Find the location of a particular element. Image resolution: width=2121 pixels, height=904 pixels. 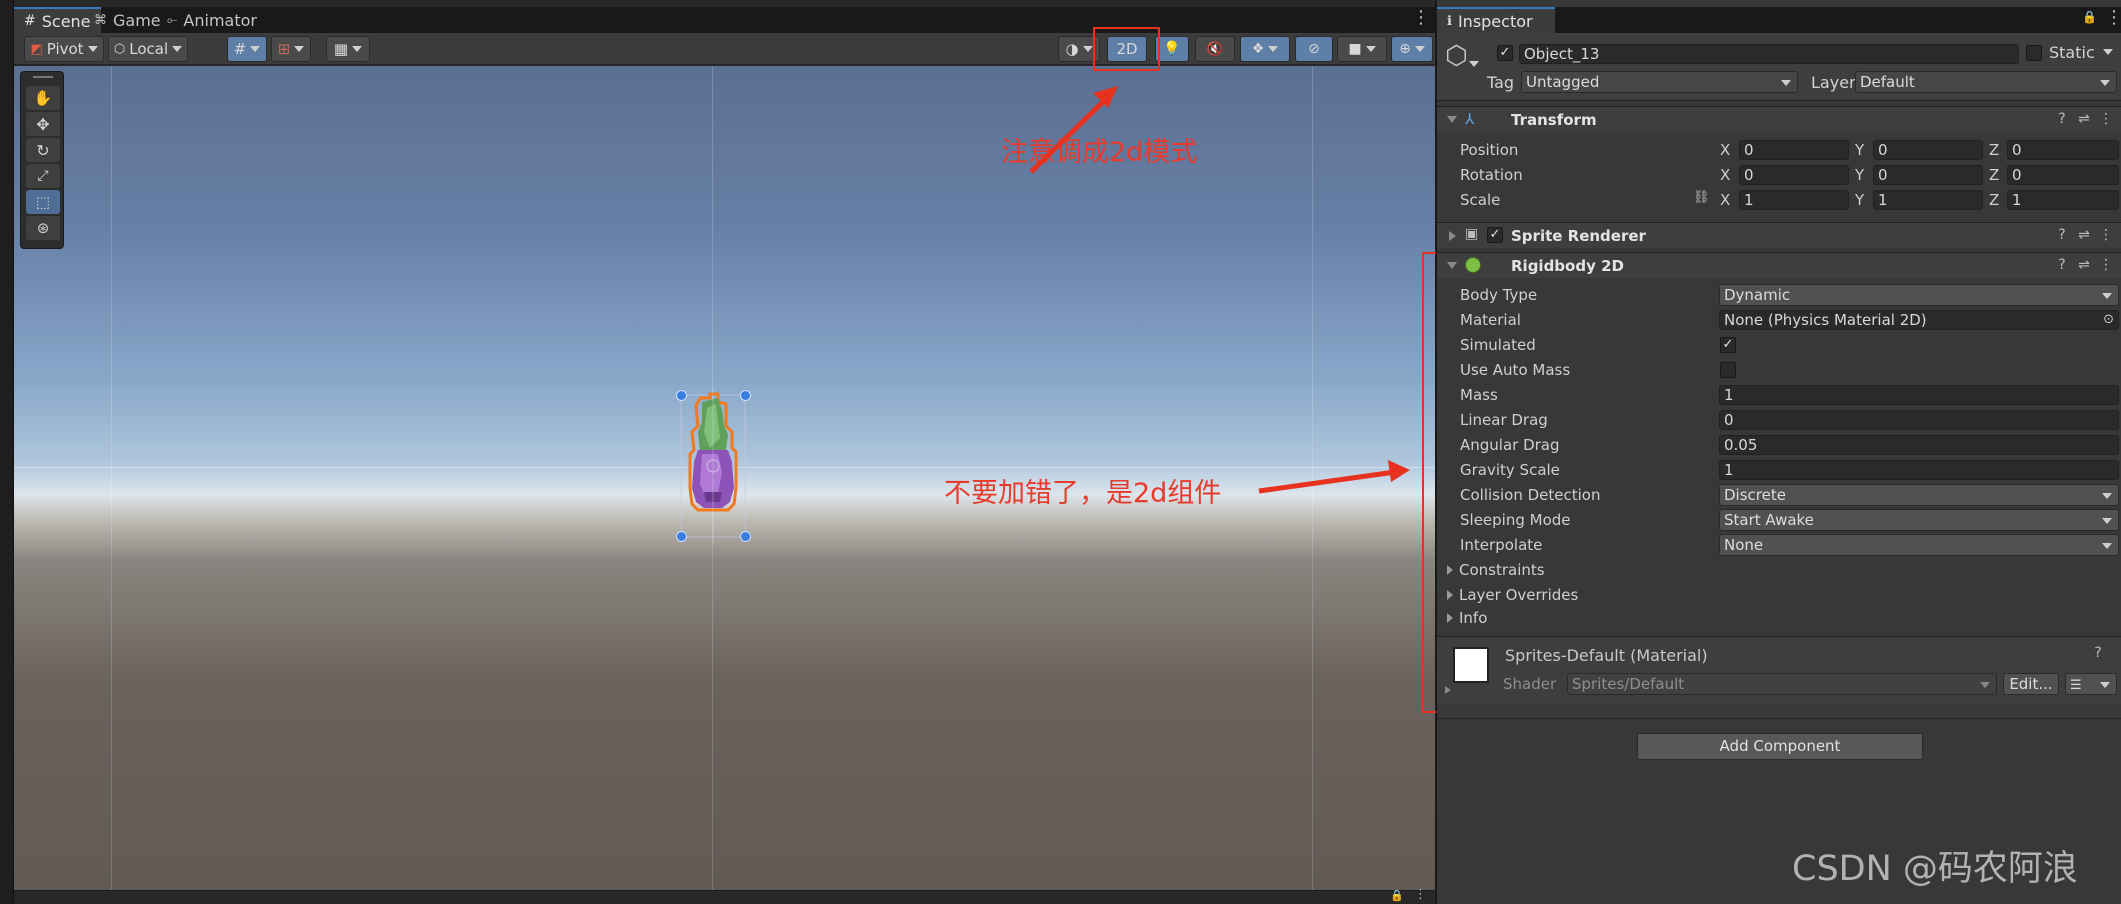

info-foldout: Info is located at coordinates (1467, 618).